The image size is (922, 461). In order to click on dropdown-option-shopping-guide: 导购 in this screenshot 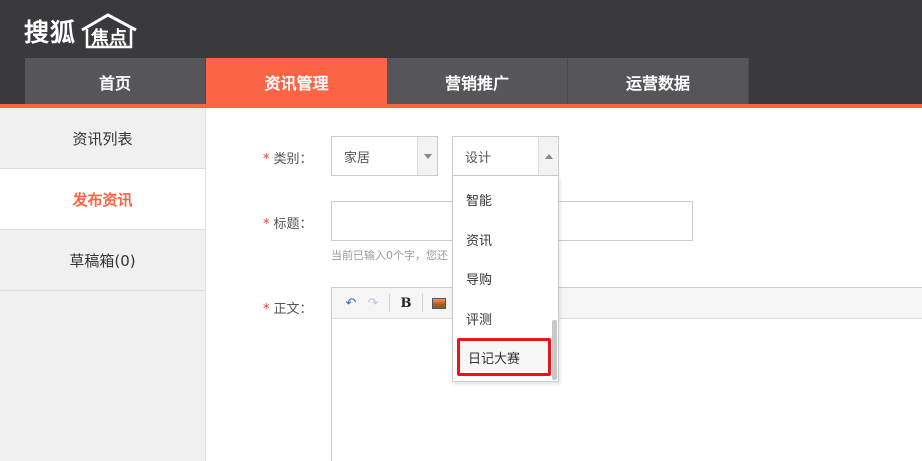, I will do `click(503, 278)`.